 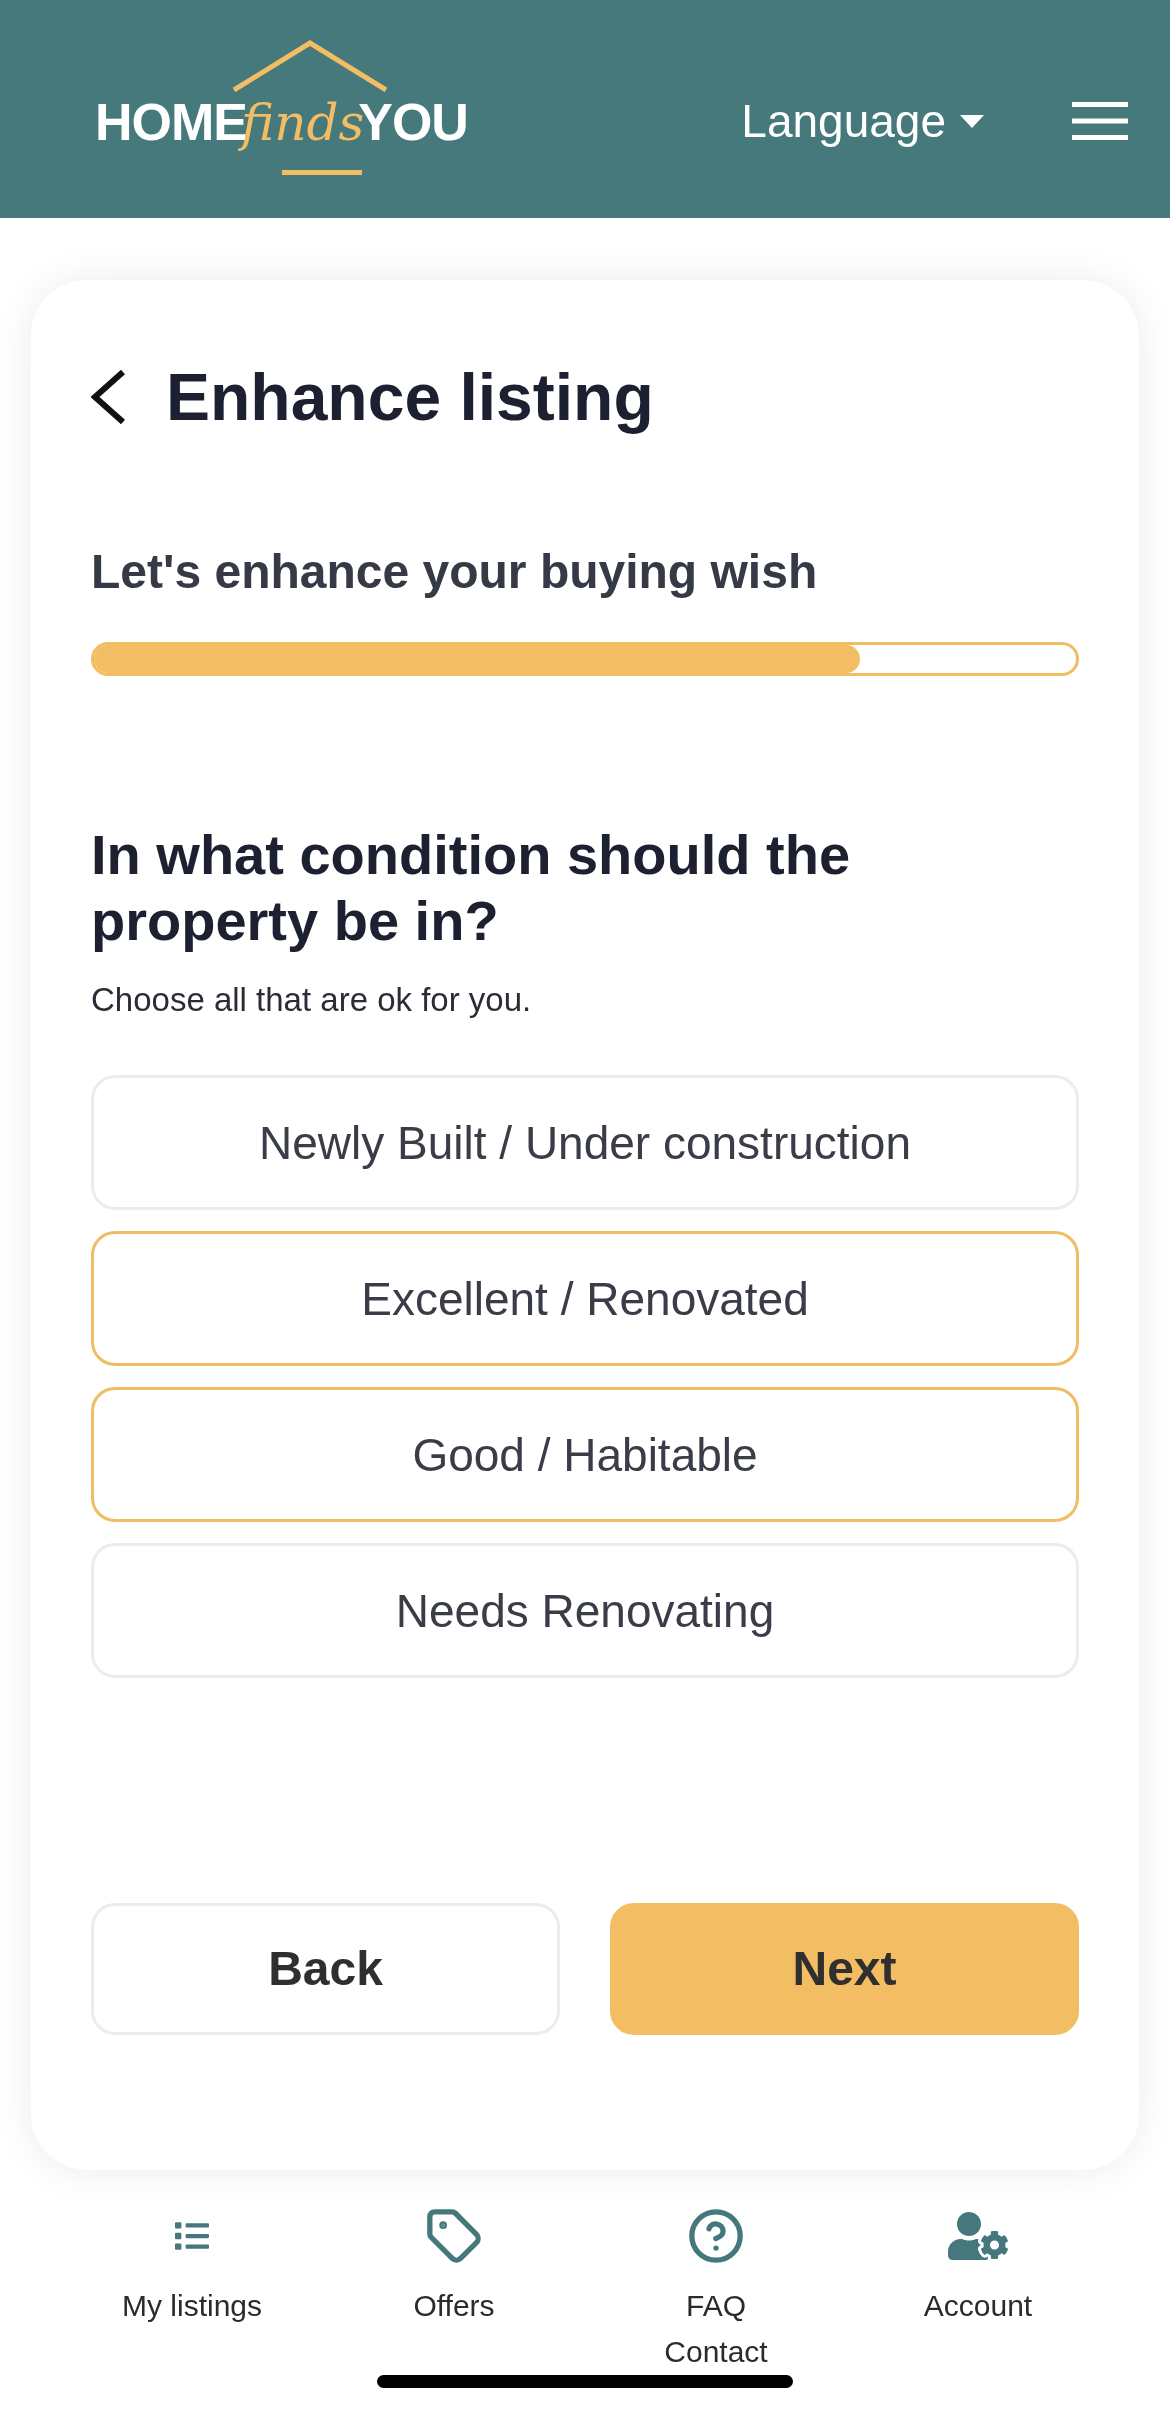 What do you see at coordinates (471, 888) in the screenshot?
I see `question-heading: In what condition should the property be in?` at bounding box center [471, 888].